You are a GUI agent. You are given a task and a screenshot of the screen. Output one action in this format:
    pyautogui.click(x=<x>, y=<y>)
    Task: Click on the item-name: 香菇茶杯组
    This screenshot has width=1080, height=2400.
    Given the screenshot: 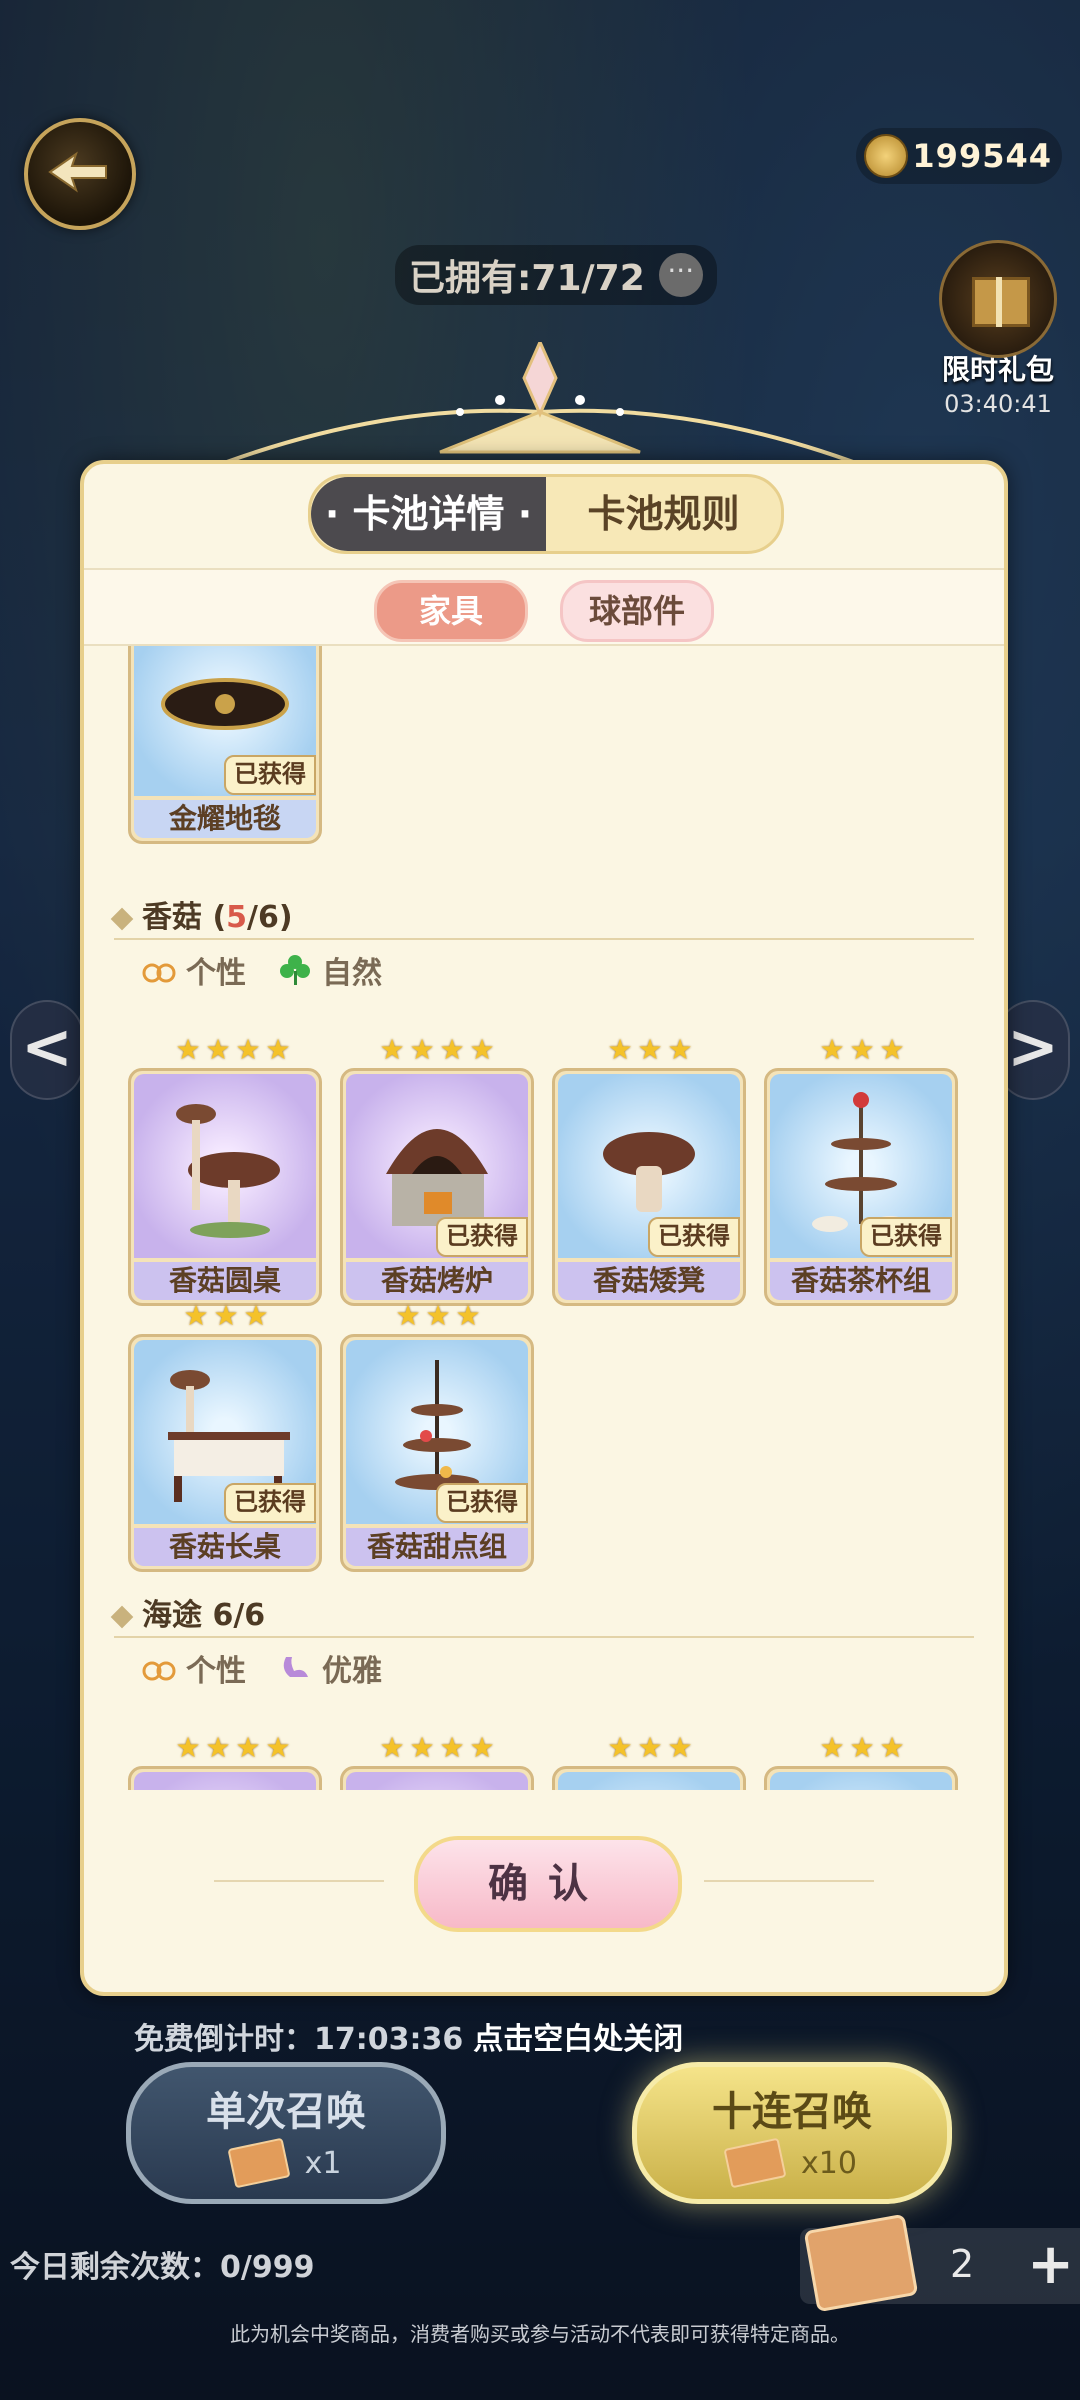 What is the action you would take?
    pyautogui.click(x=861, y=1281)
    